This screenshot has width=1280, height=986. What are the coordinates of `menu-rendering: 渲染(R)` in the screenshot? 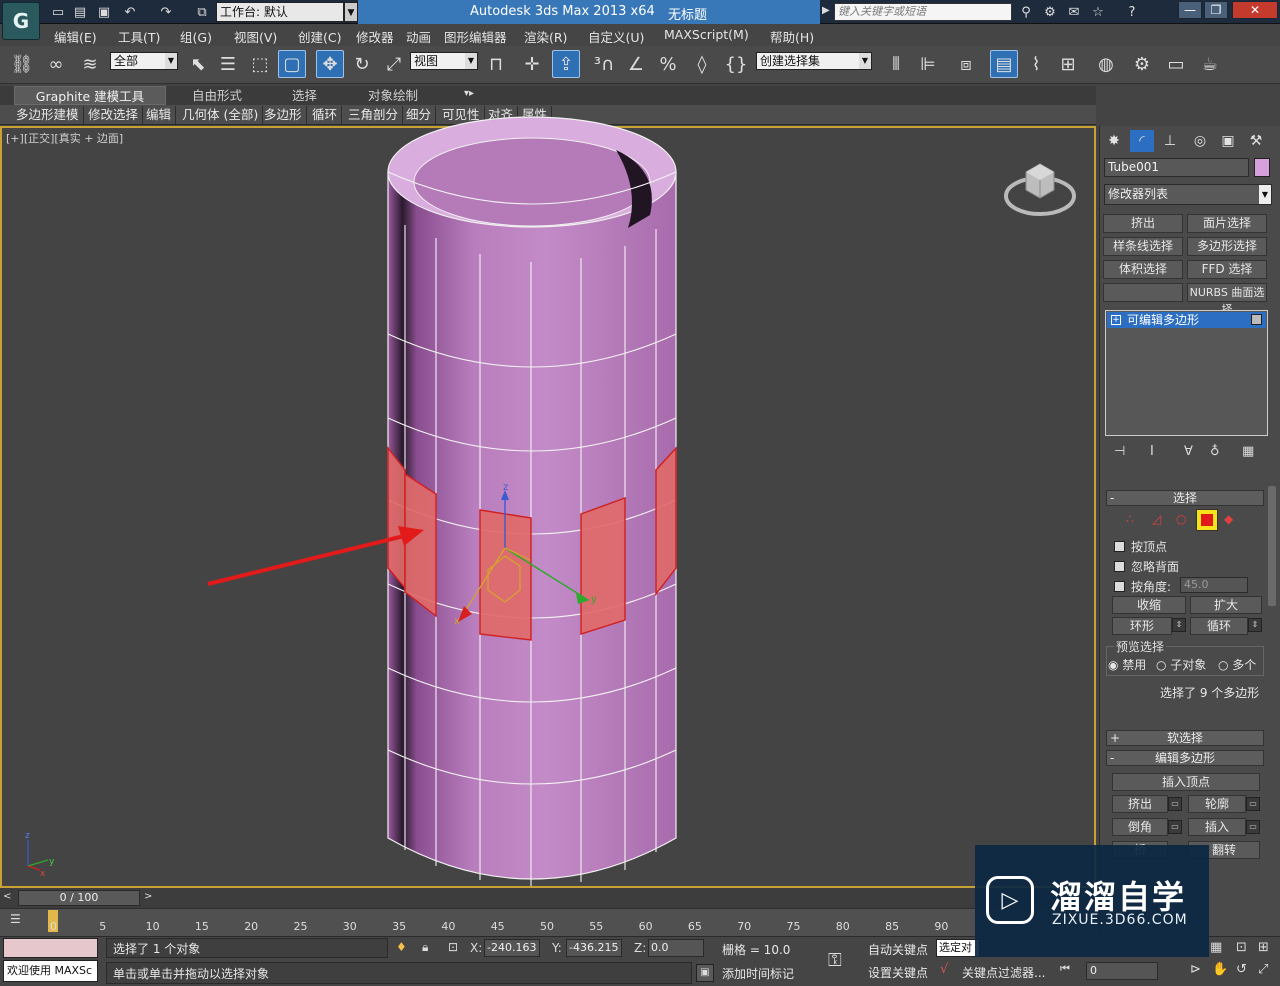 It's located at (545, 36).